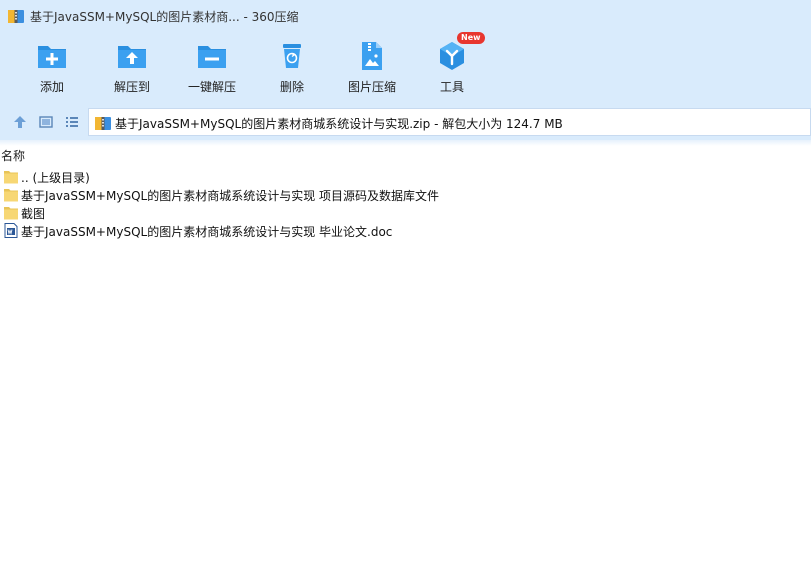  Describe the element at coordinates (207, 232) in the screenshot. I see `file-name: 基于JavaSSM+MySQL的图片素材商城系统设计与实现 毕业论文.doc` at that location.